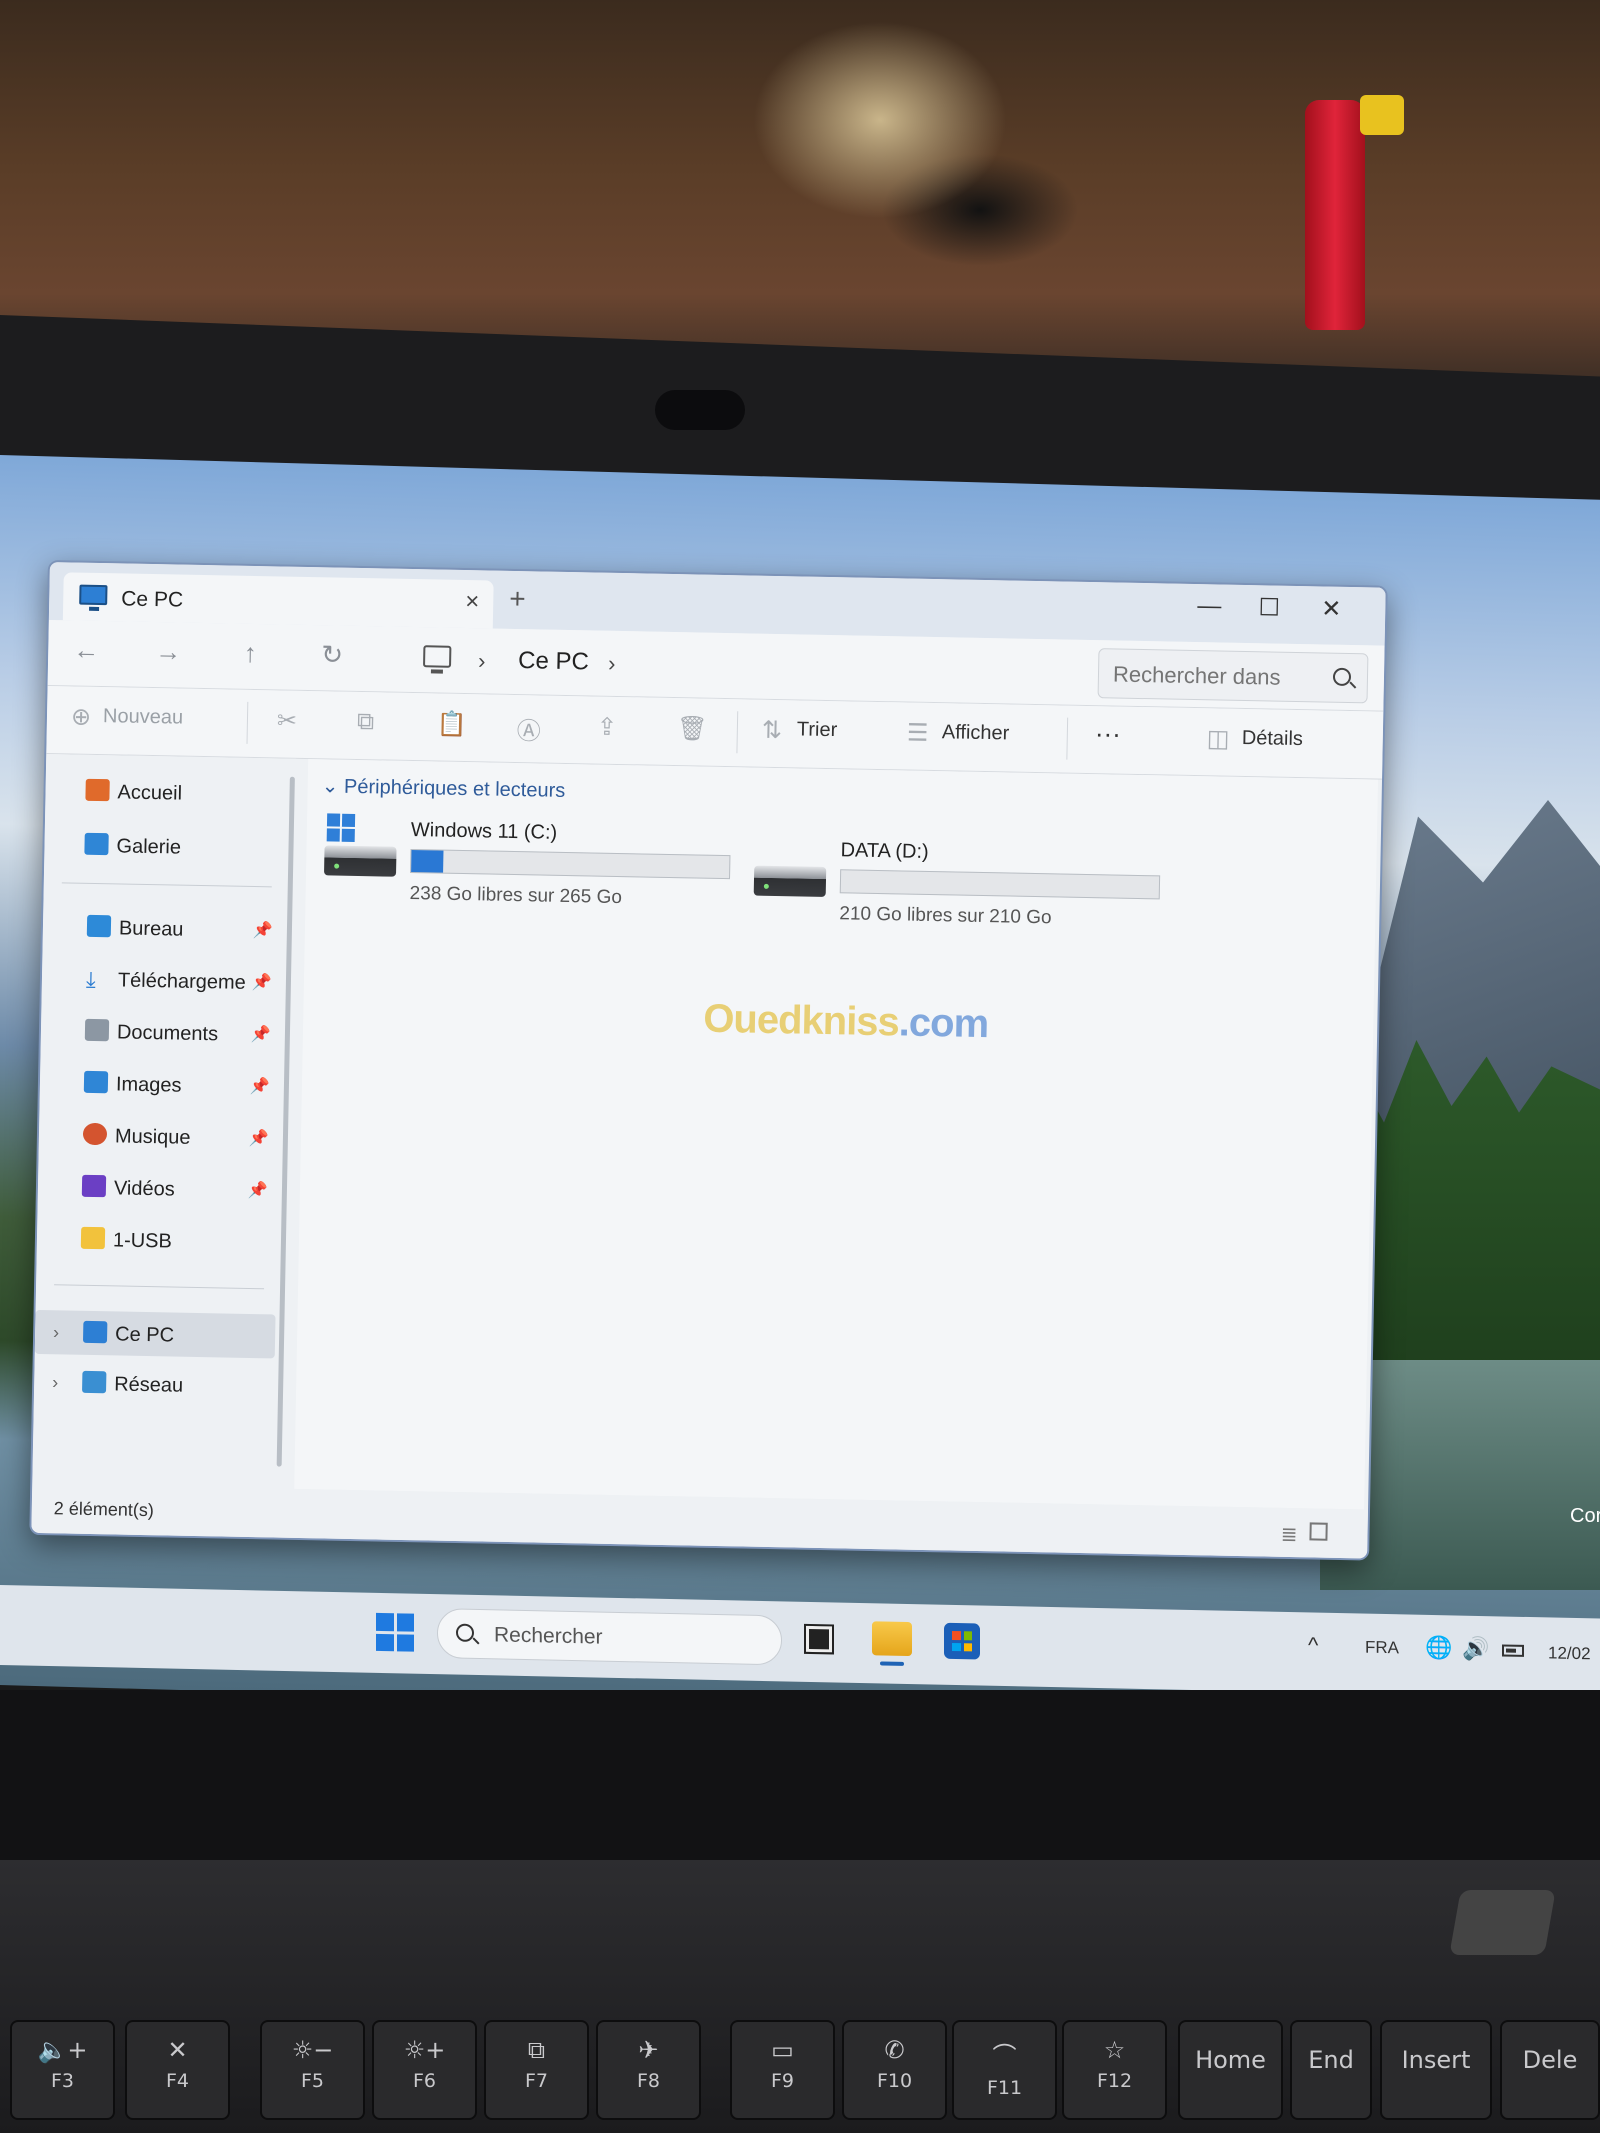 The image size is (1600, 2133). I want to click on sidebar-item-label: Images, so click(148, 1085).